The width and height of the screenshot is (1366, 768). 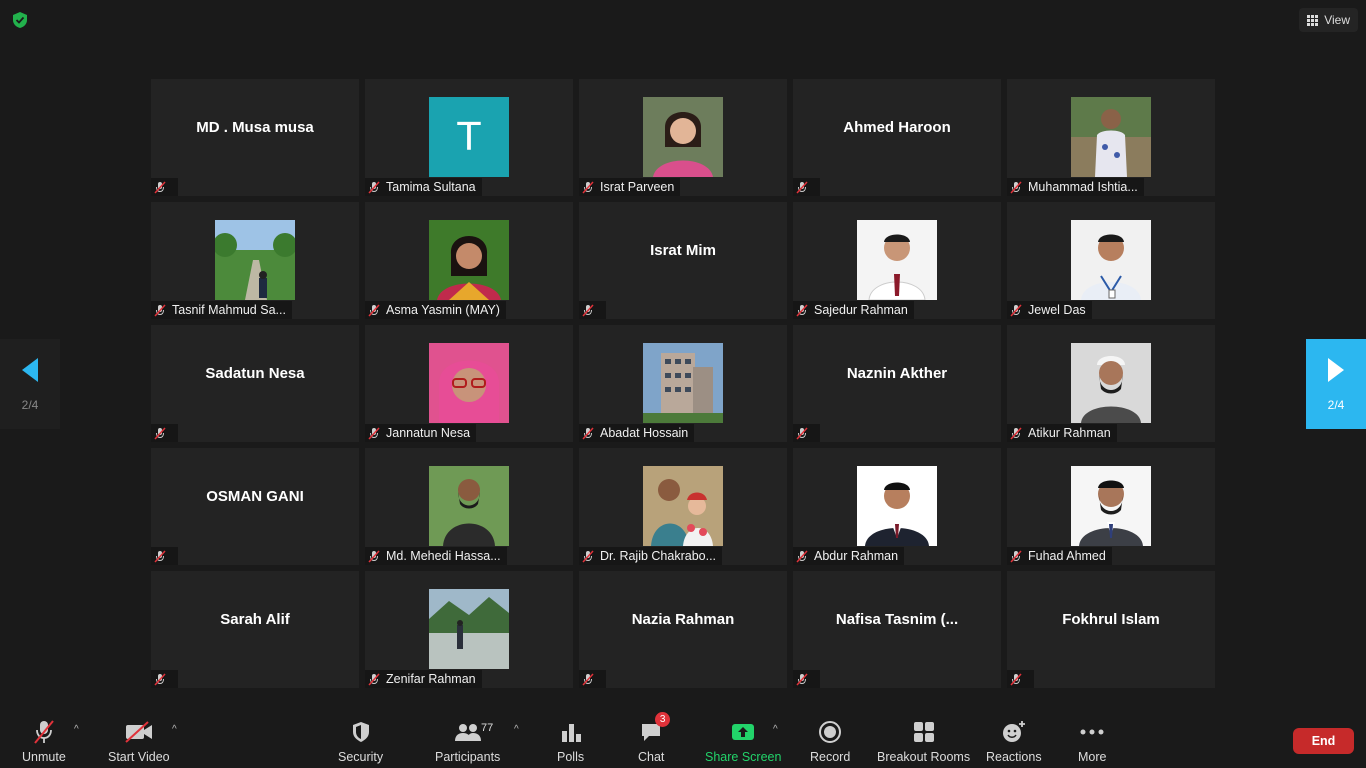 What do you see at coordinates (1336, 370) in the screenshot?
I see `arrow-right-icon` at bounding box center [1336, 370].